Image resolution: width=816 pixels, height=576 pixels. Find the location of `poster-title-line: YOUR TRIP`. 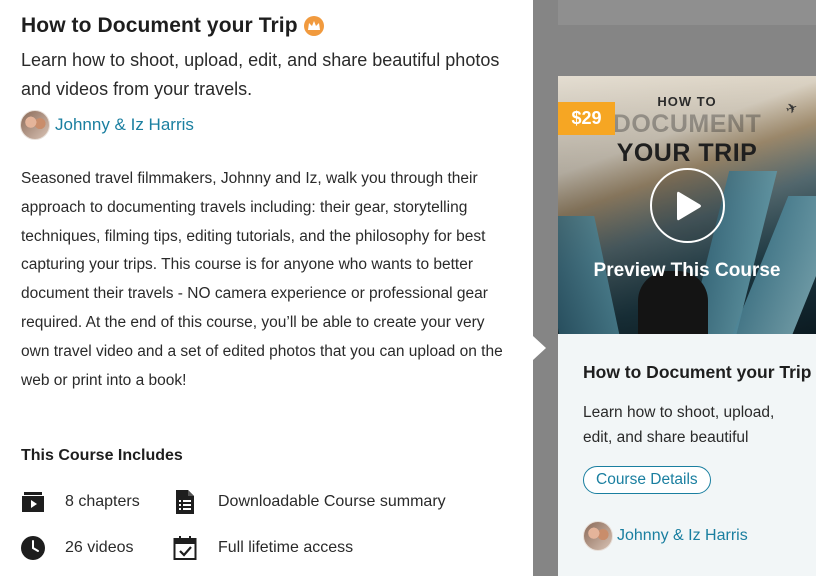

poster-title-line: YOUR TRIP is located at coordinates (687, 153).